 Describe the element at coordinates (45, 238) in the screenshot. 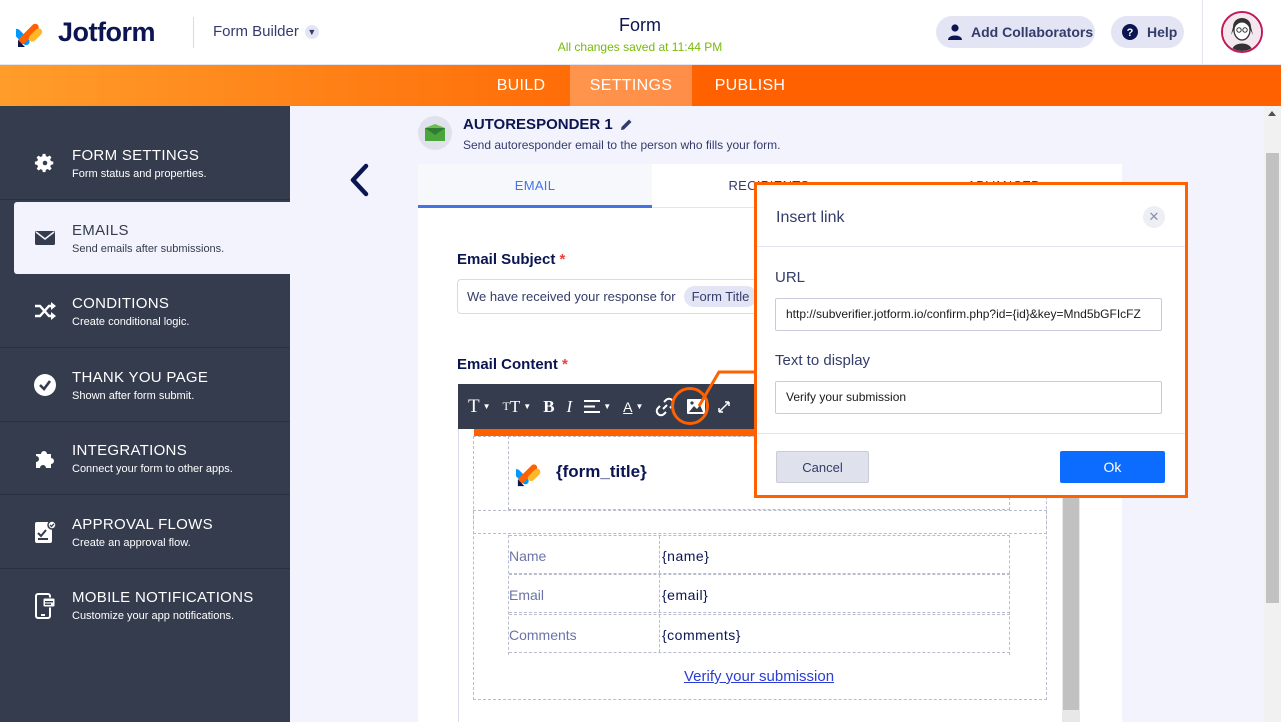

I see `envelope-icon` at that location.